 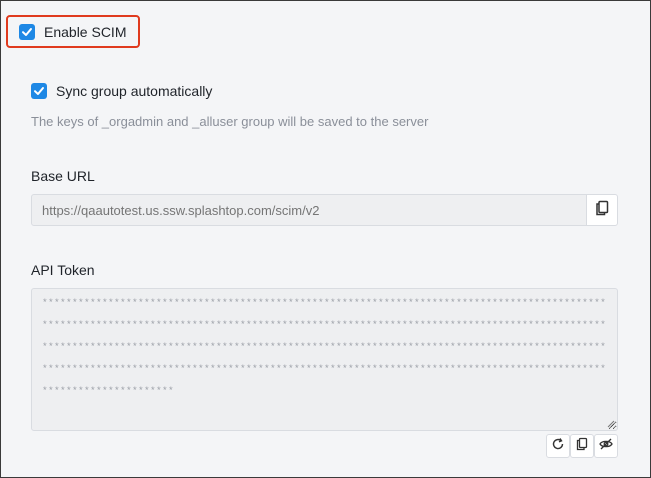 I want to click on api-token-label: API Token, so click(x=63, y=270).